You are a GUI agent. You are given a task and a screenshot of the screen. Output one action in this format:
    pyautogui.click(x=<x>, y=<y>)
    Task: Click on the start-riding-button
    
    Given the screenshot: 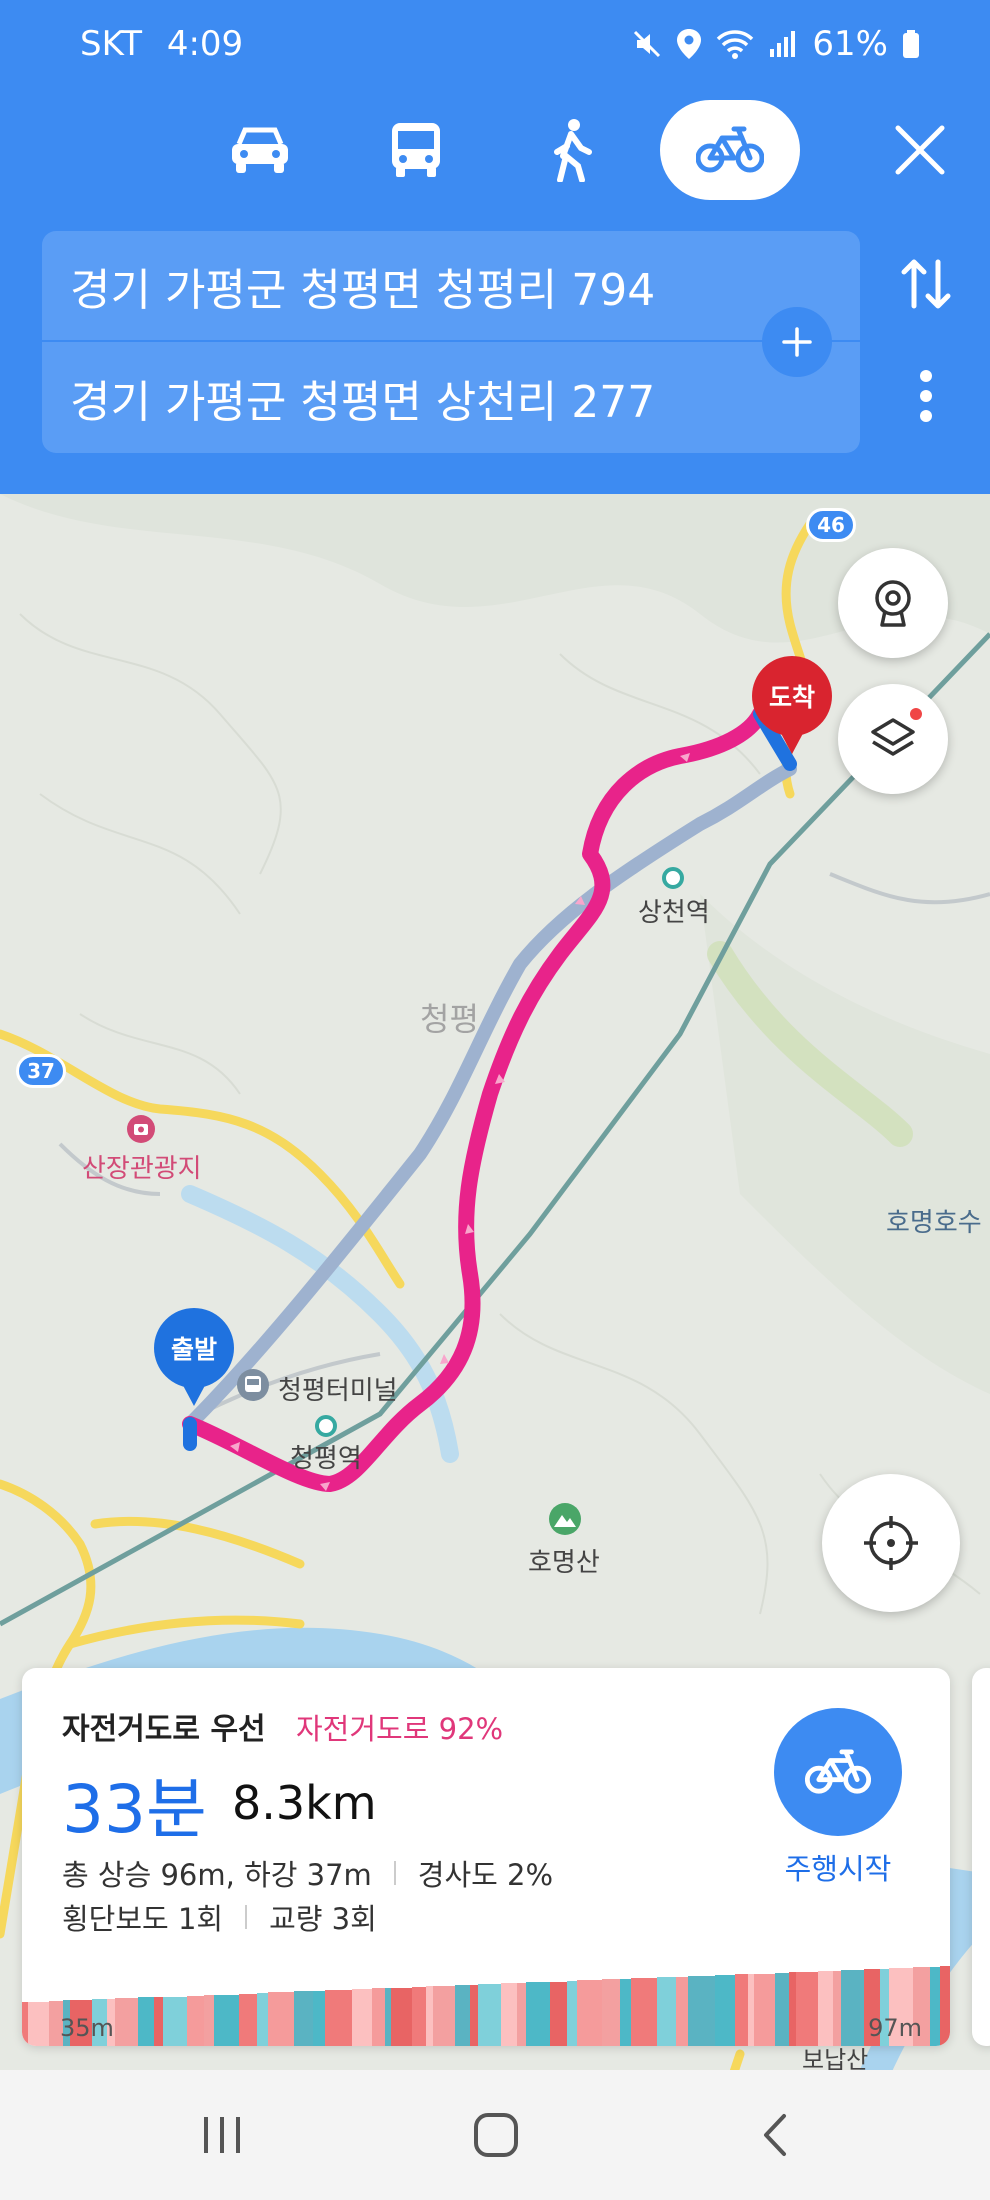 What is the action you would take?
    pyautogui.click(x=838, y=1772)
    